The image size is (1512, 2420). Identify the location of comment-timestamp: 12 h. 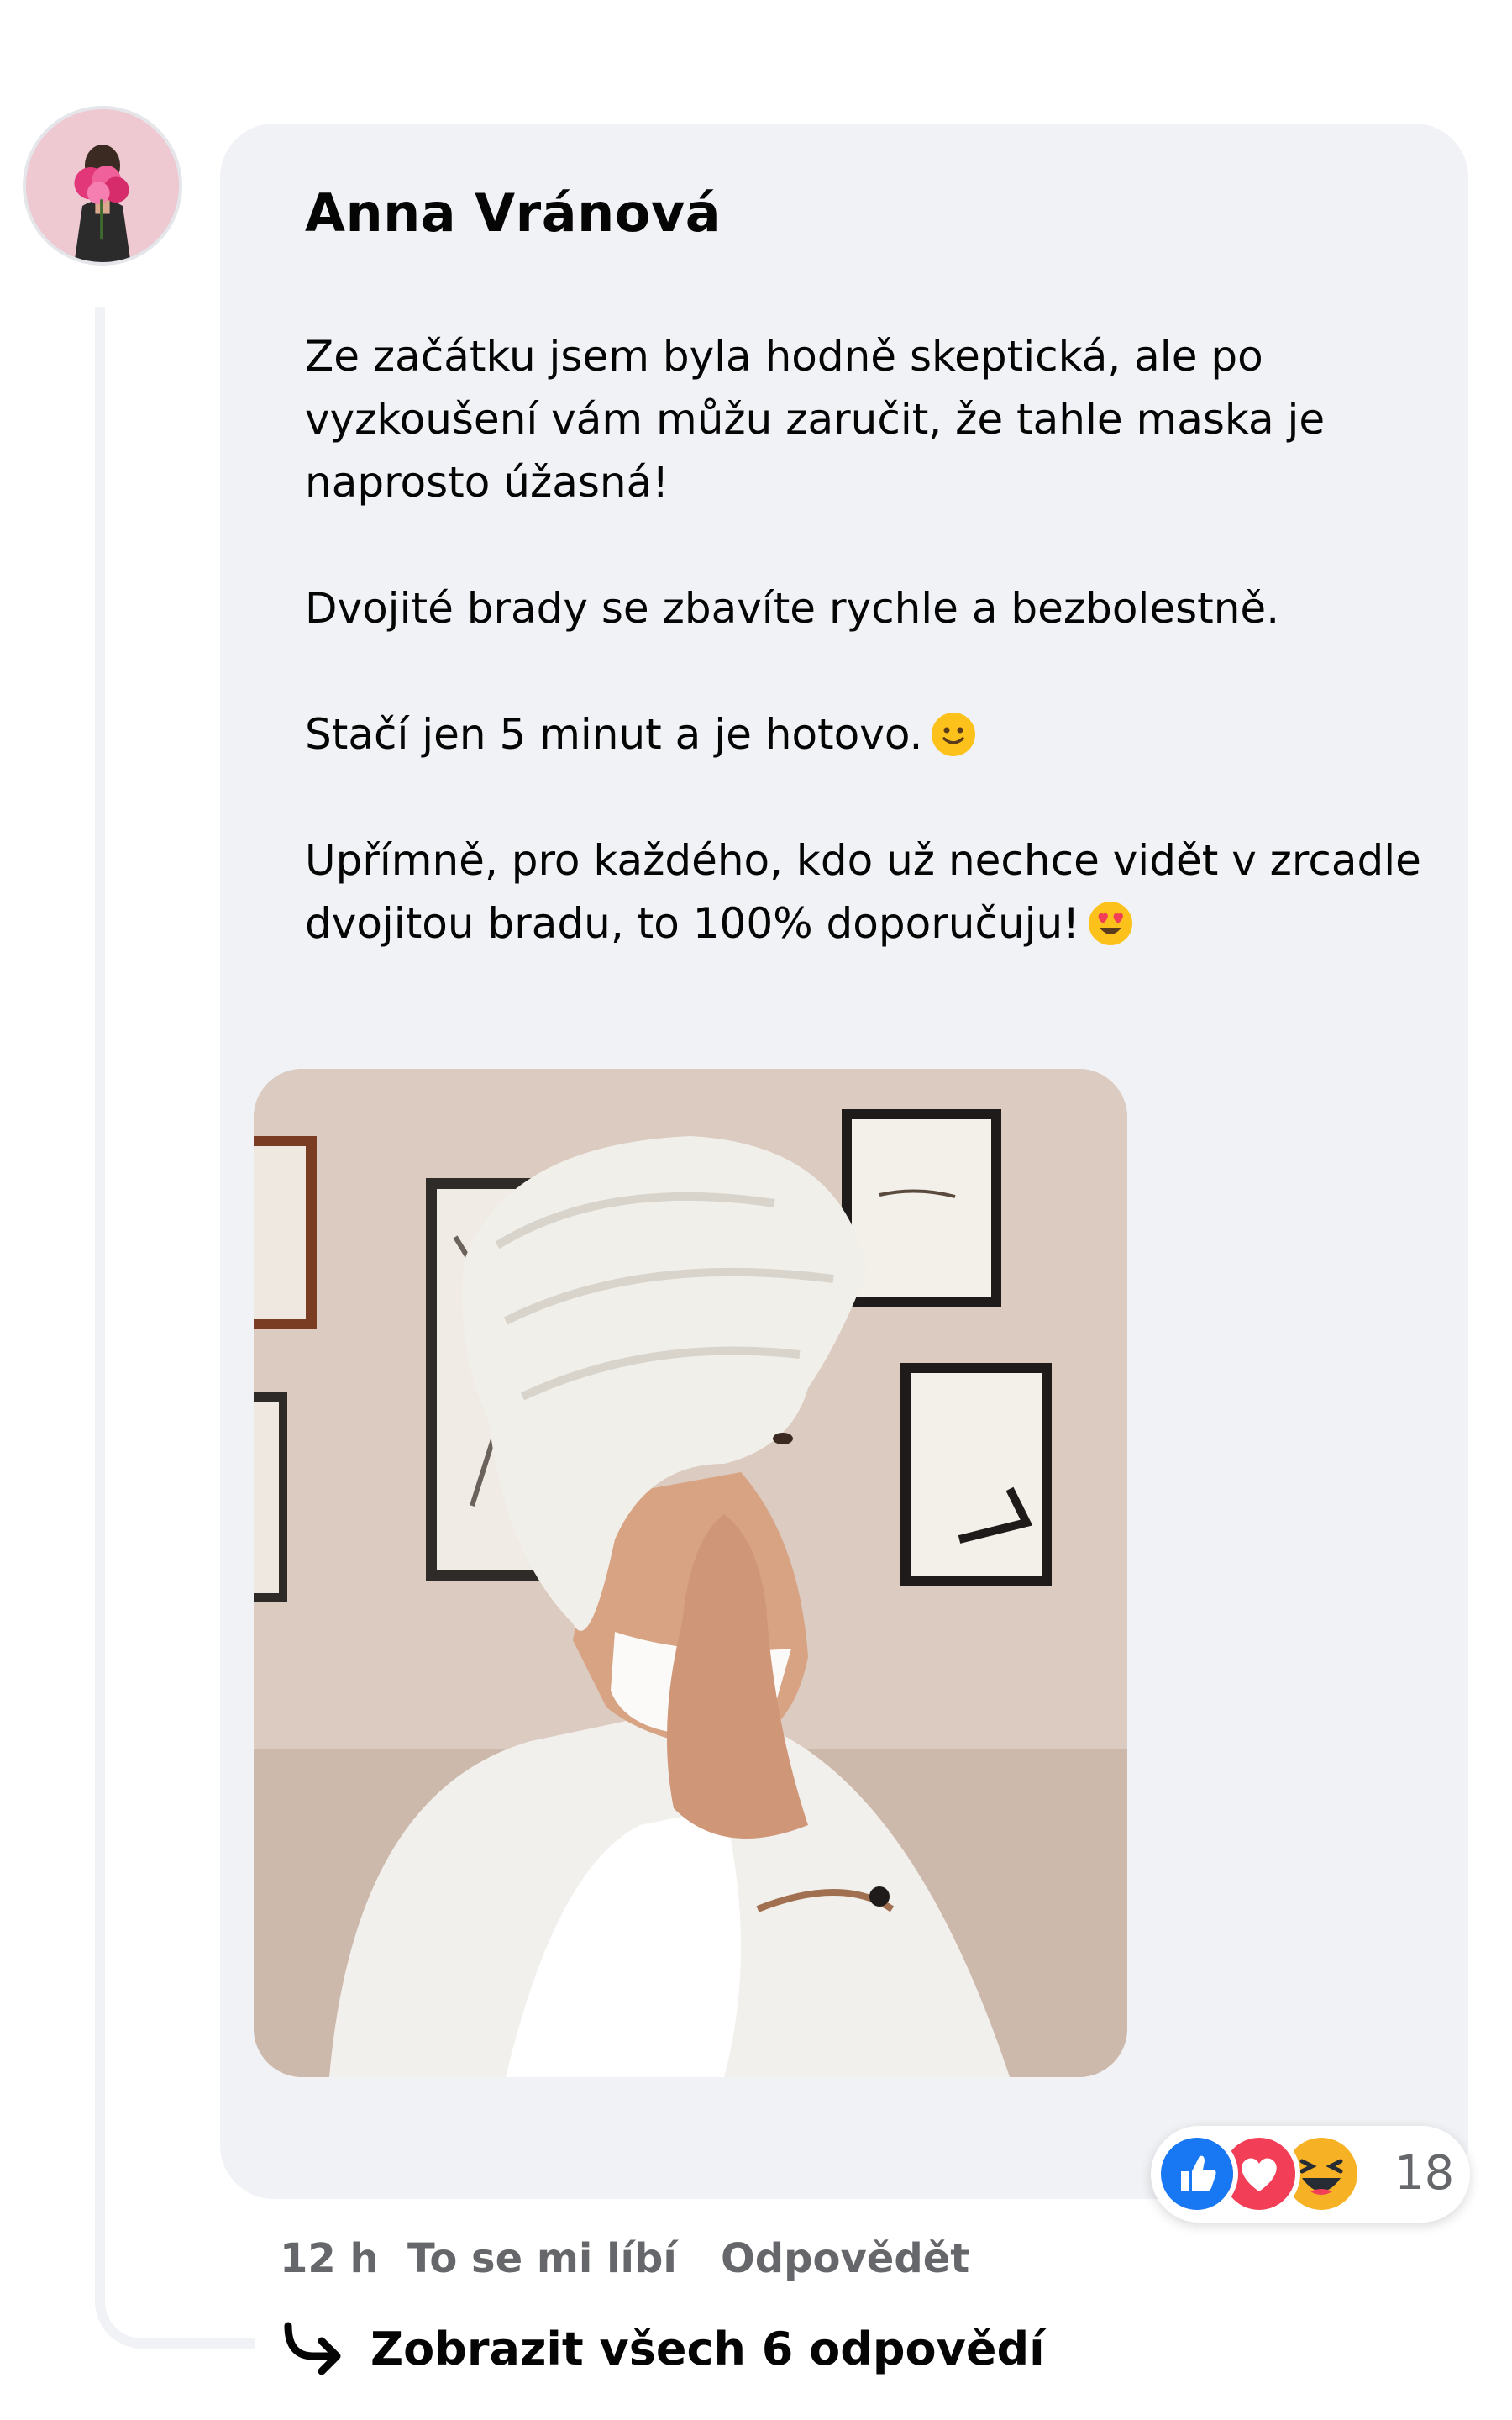
(329, 2258).